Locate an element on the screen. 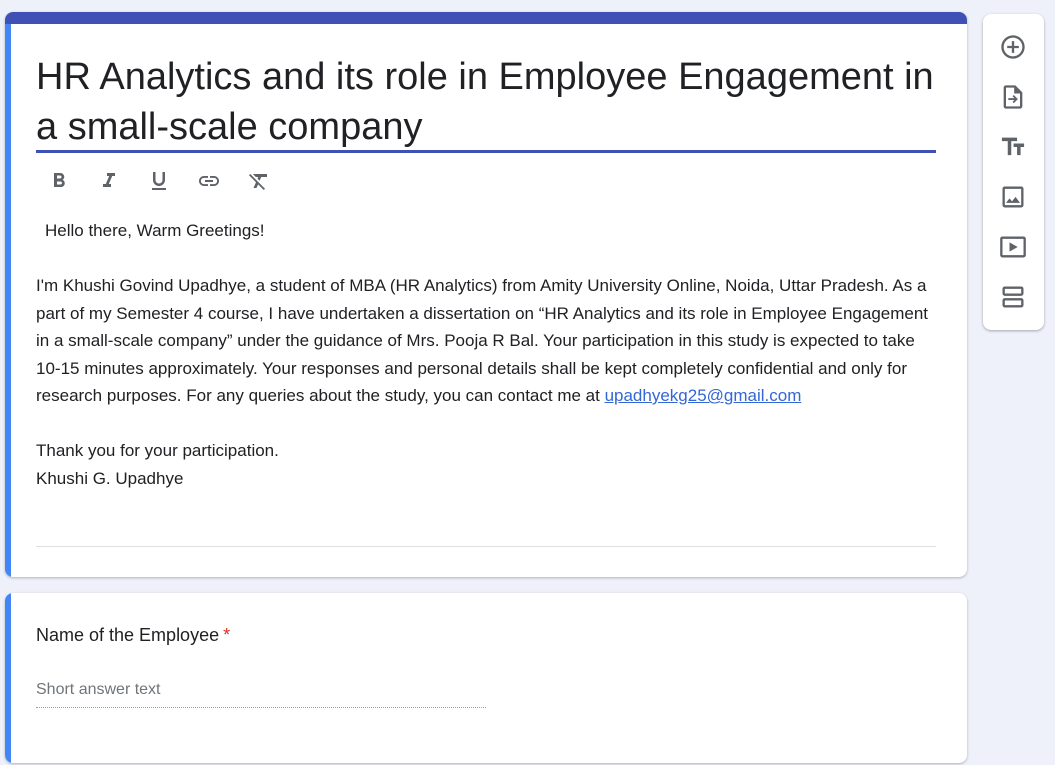 The width and height of the screenshot is (1055, 765). text-formatting-toolbar is located at coordinates (159, 181).